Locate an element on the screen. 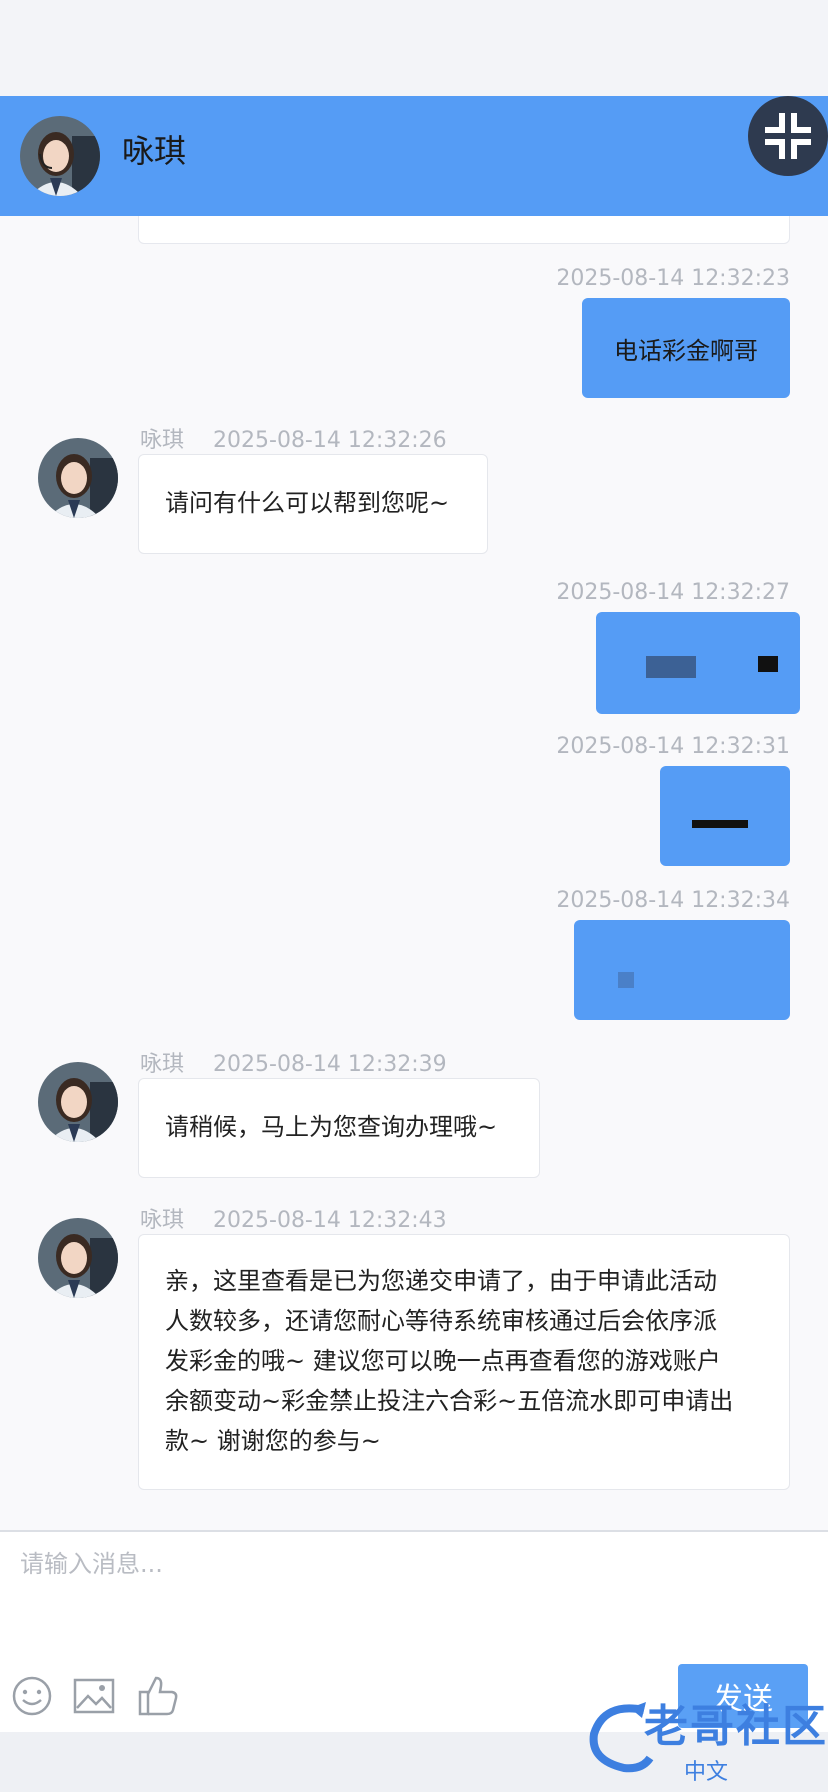 This screenshot has width=828, height=1792. chat-header: 咏琪 is located at coordinates (414, 156).